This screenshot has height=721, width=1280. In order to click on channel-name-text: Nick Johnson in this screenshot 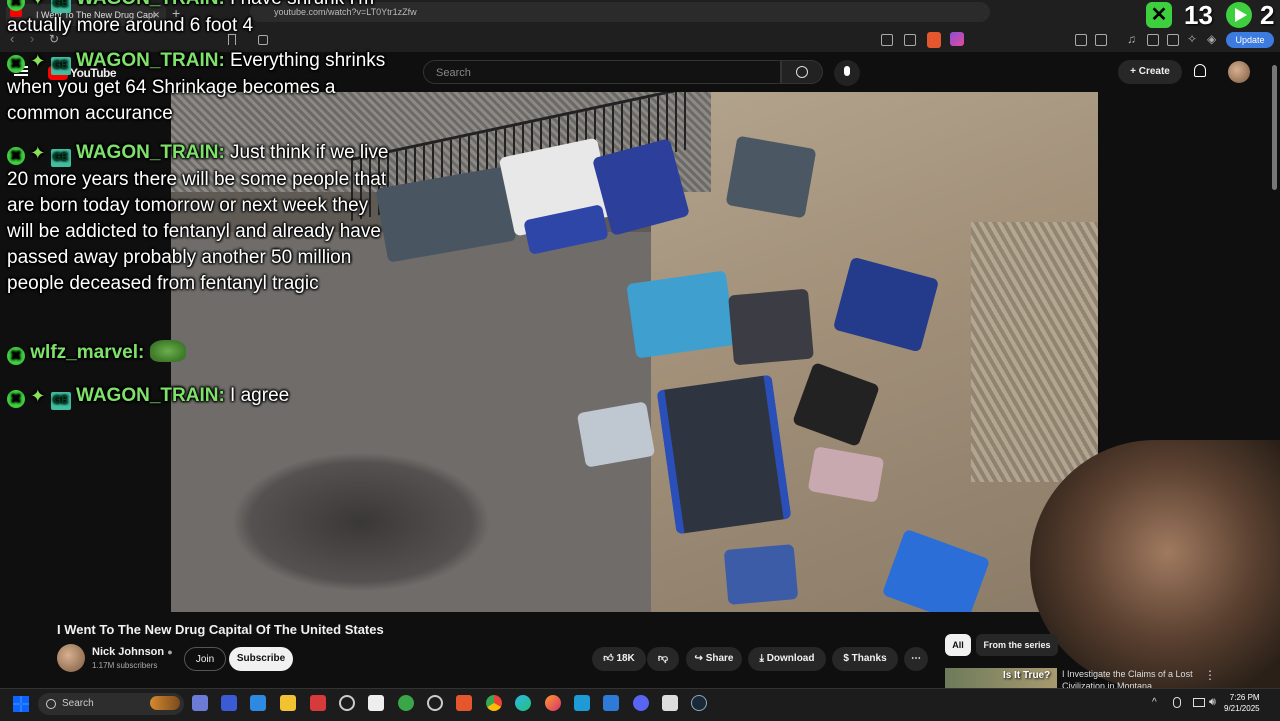, I will do `click(128, 652)`.